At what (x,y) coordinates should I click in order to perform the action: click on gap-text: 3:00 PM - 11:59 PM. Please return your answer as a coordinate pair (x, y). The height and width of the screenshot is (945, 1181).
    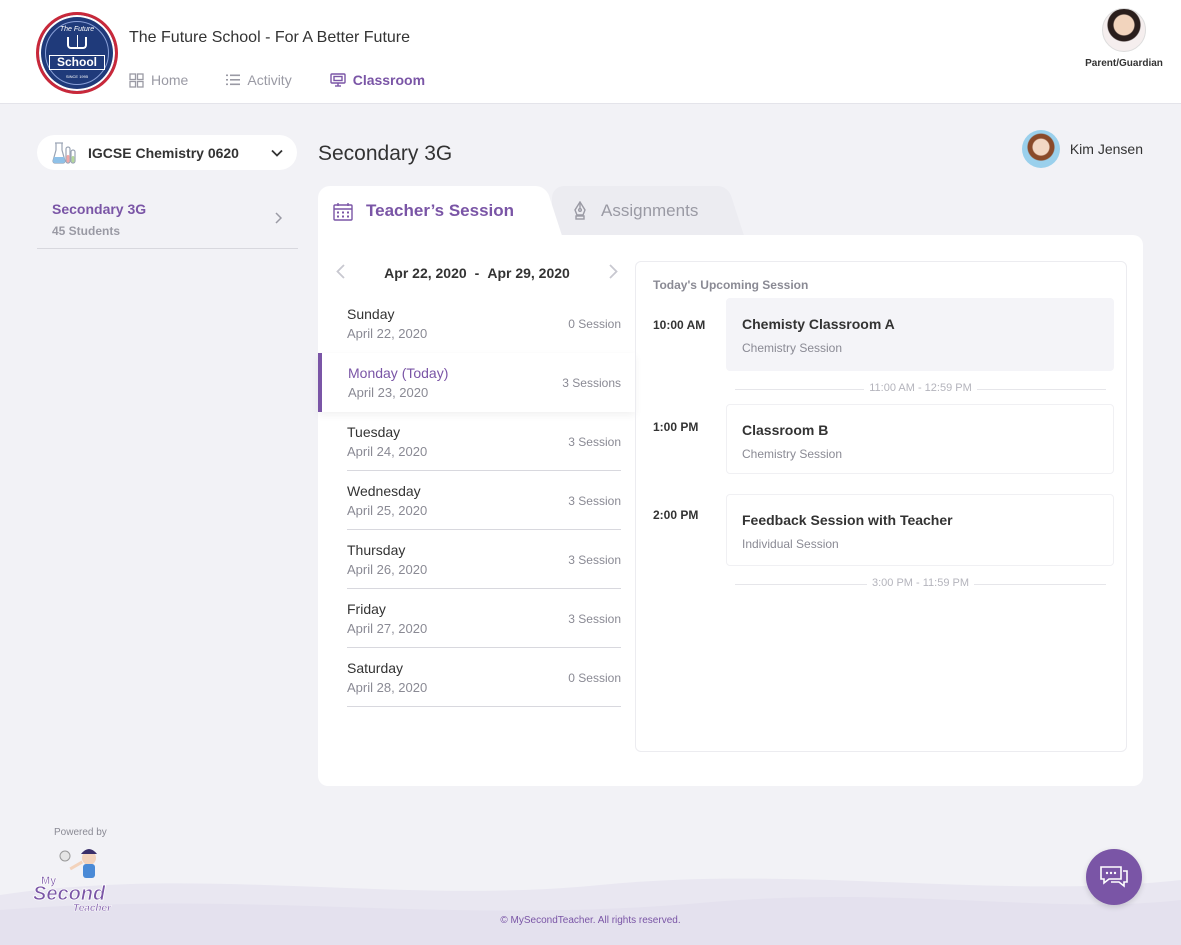
    Looking at the image, I should click on (920, 583).